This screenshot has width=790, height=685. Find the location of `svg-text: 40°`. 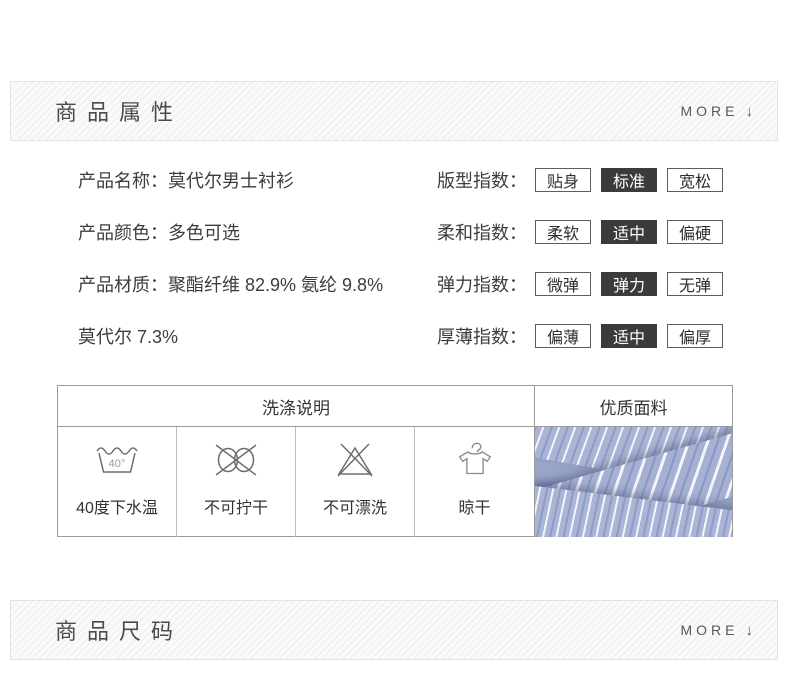

svg-text: 40° is located at coordinates (117, 464).